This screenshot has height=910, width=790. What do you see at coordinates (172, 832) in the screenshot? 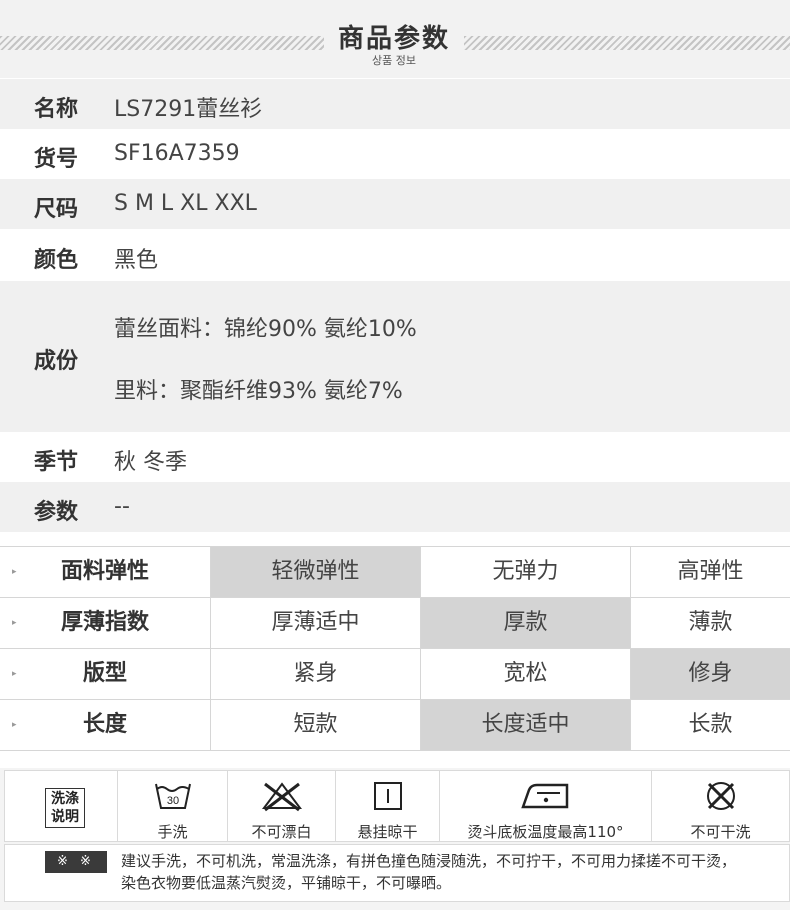
I see `care-label: 手洗` at bounding box center [172, 832].